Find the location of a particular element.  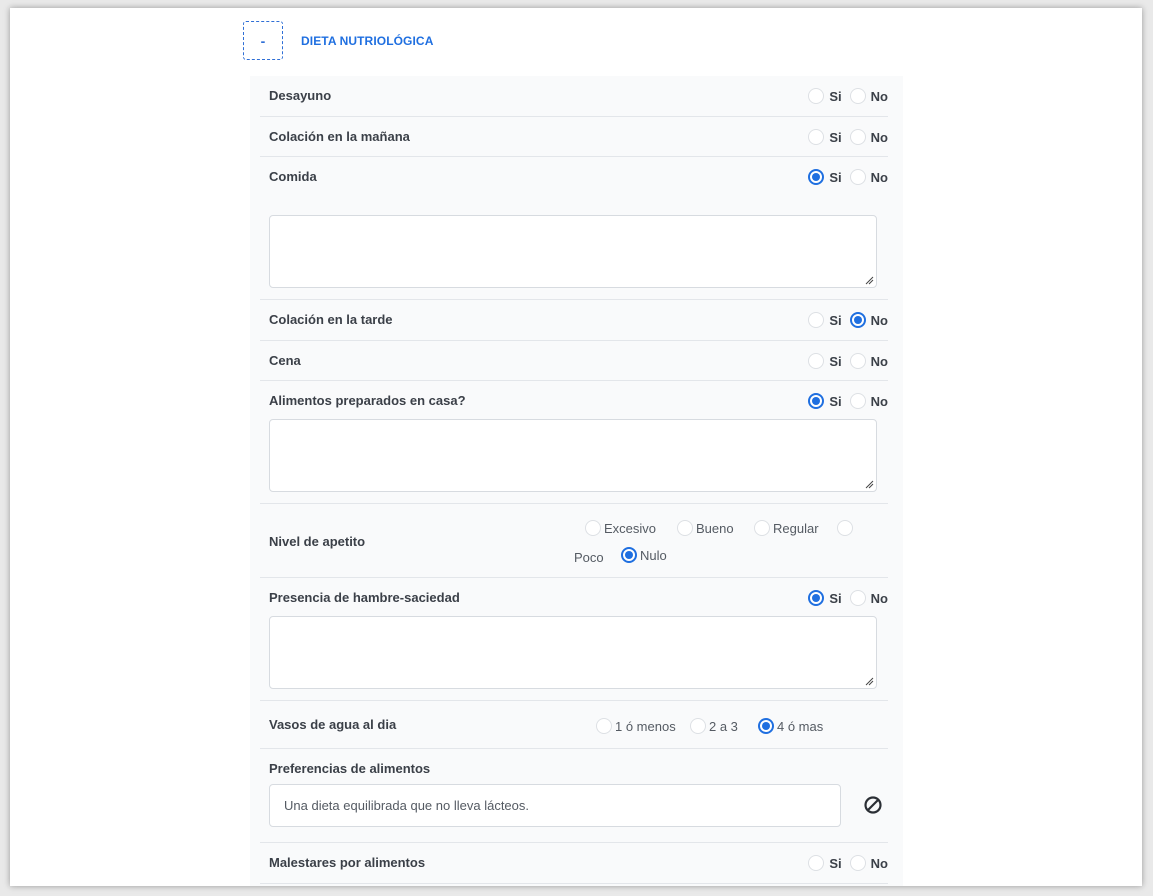

radio-vasos-2-a-3: 2 a 3 is located at coordinates (714, 726).